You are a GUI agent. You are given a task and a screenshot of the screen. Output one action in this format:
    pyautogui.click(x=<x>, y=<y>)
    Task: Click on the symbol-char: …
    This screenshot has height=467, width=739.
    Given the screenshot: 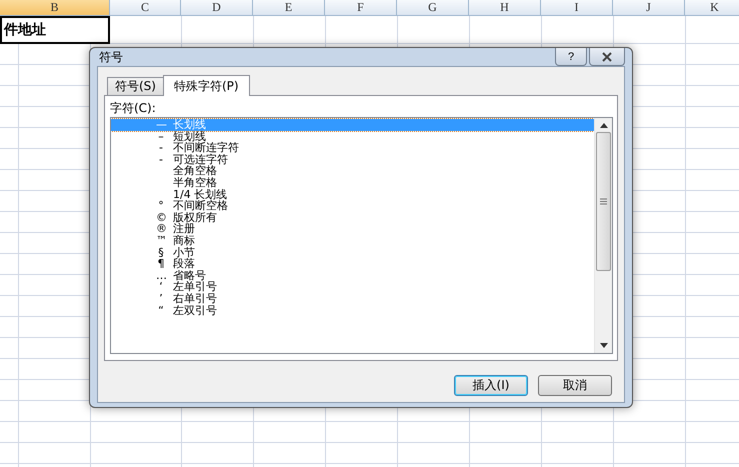 What is the action you would take?
    pyautogui.click(x=161, y=276)
    